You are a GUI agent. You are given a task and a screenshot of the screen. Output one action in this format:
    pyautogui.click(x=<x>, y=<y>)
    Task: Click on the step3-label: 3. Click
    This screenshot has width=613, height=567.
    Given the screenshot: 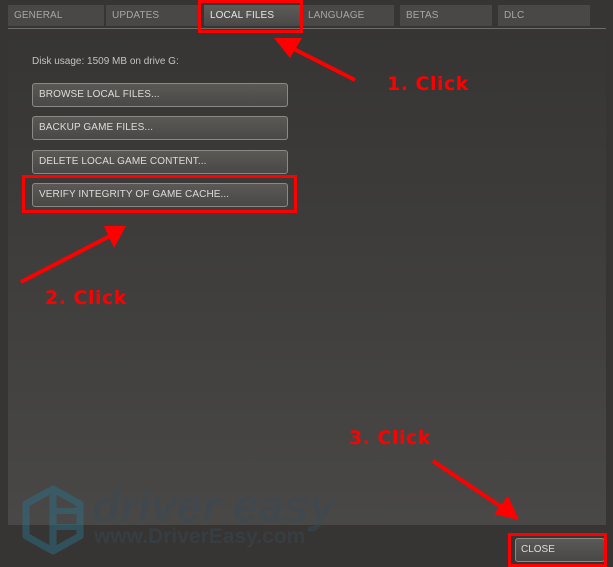 What is the action you would take?
    pyautogui.click(x=390, y=438)
    